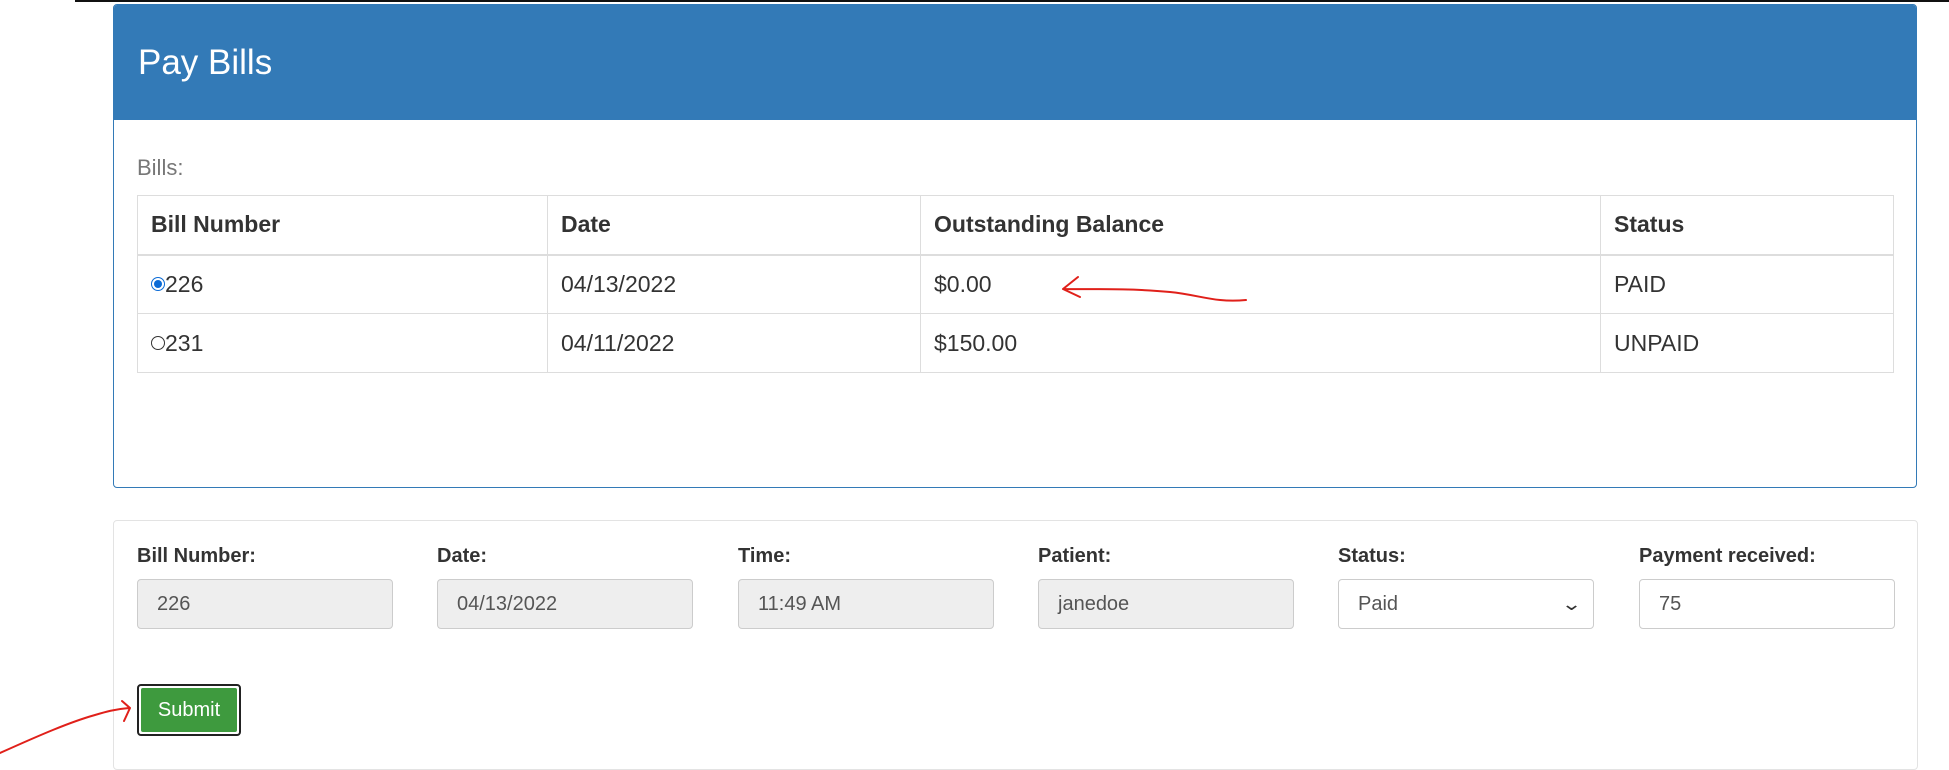 The image size is (1949, 770). What do you see at coordinates (265, 604) in the screenshot?
I see `bill-number-input: 226` at bounding box center [265, 604].